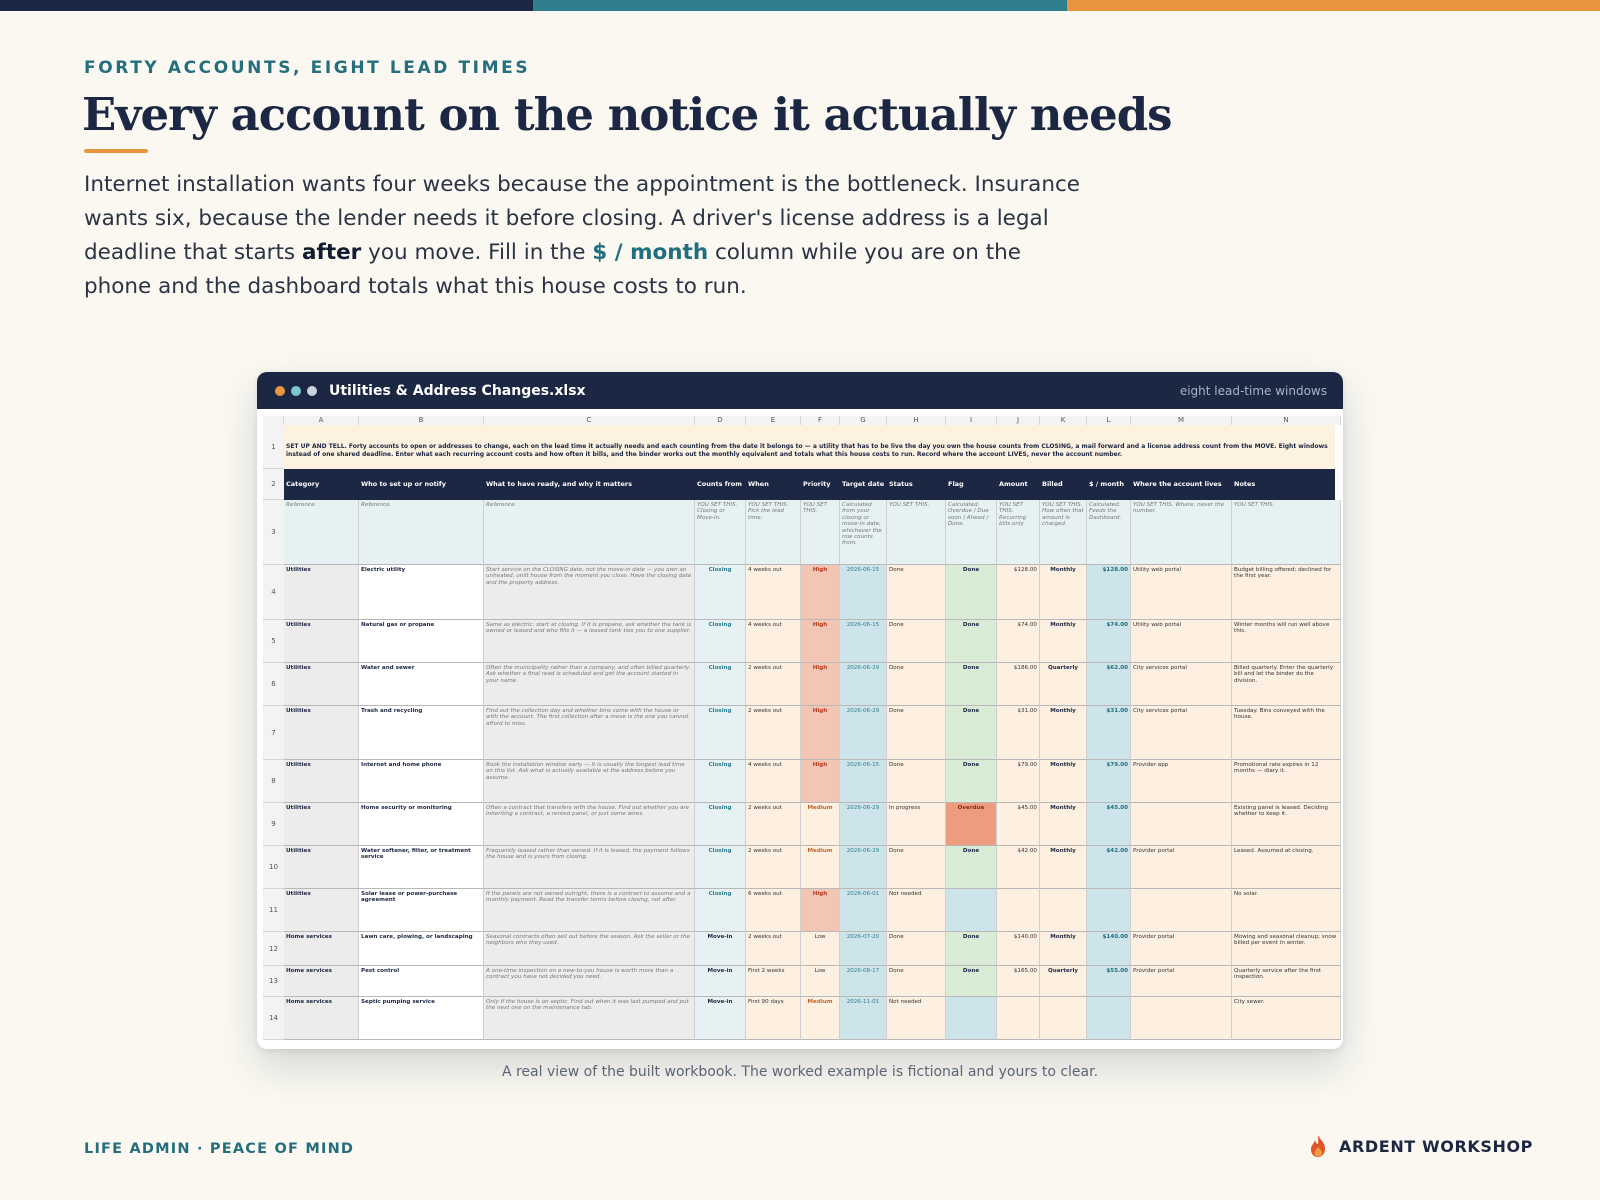 The width and height of the screenshot is (1600, 1200). Describe the element at coordinates (1109, 420) in the screenshot. I see `column-header-l: L` at that location.